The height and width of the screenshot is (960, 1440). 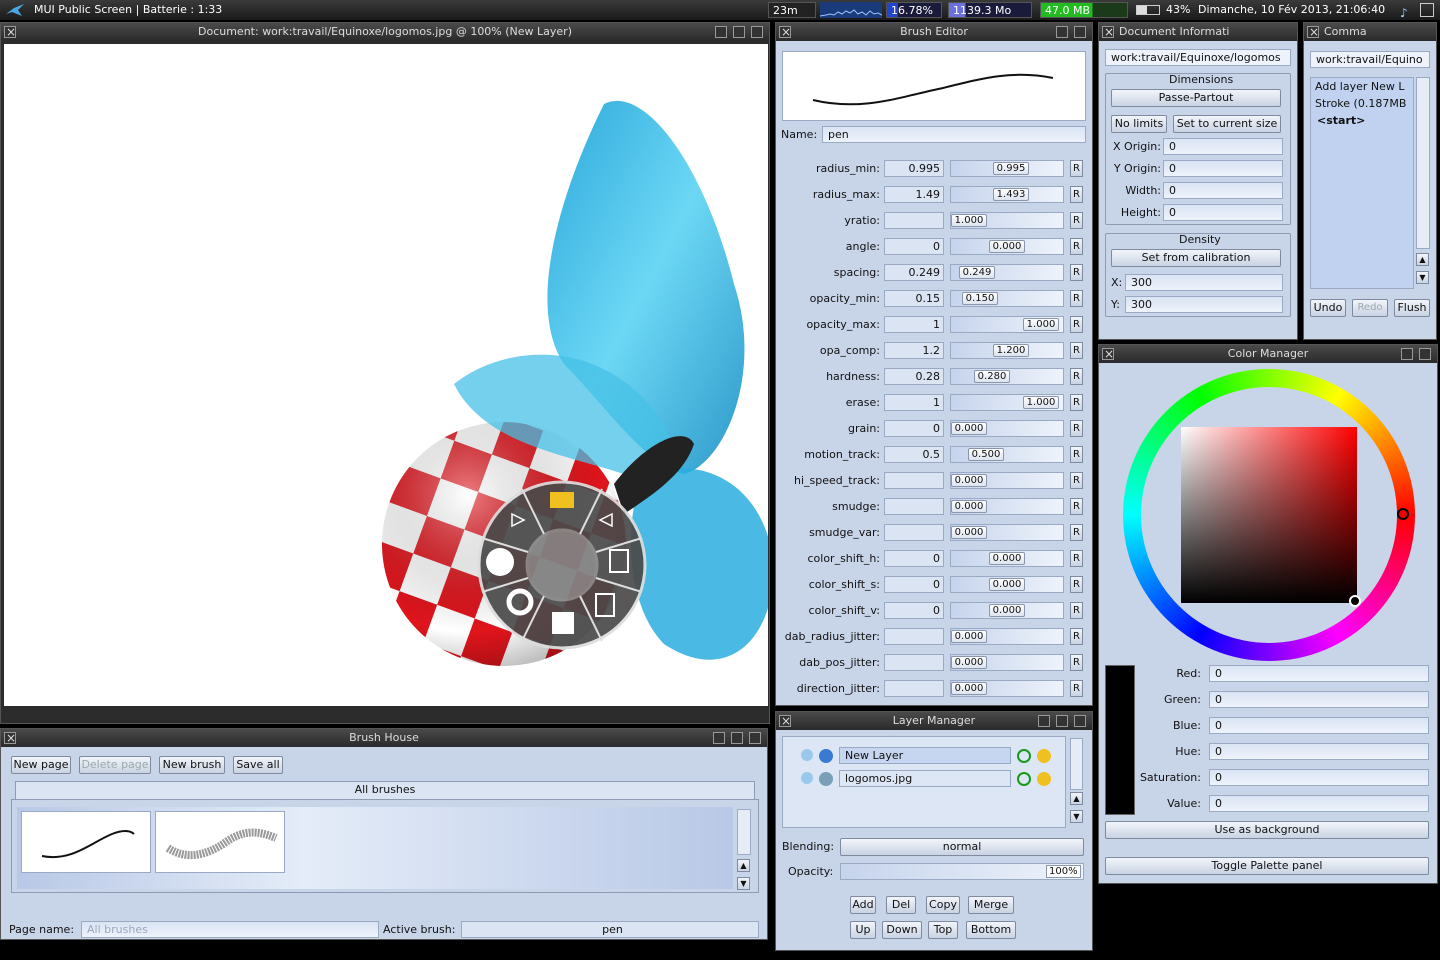 I want to click on set-calibration-button: Set from calibration, so click(x=1196, y=258).